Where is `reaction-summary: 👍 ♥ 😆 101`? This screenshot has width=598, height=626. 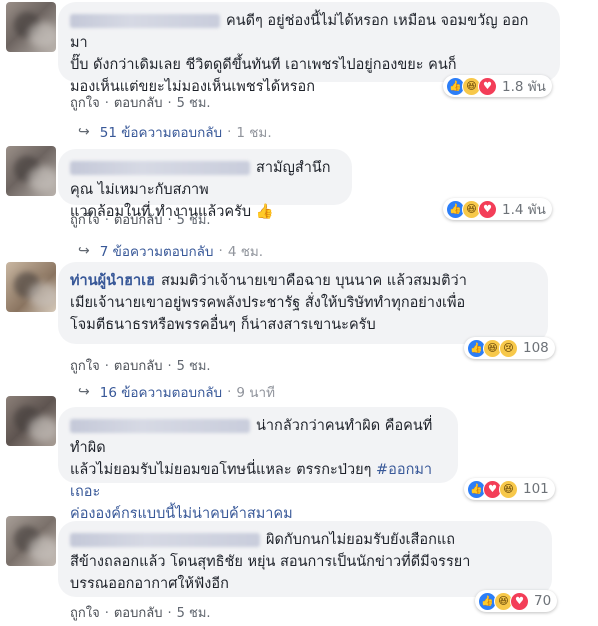 reaction-summary: 👍 ♥ 😆 101 is located at coordinates (509, 489).